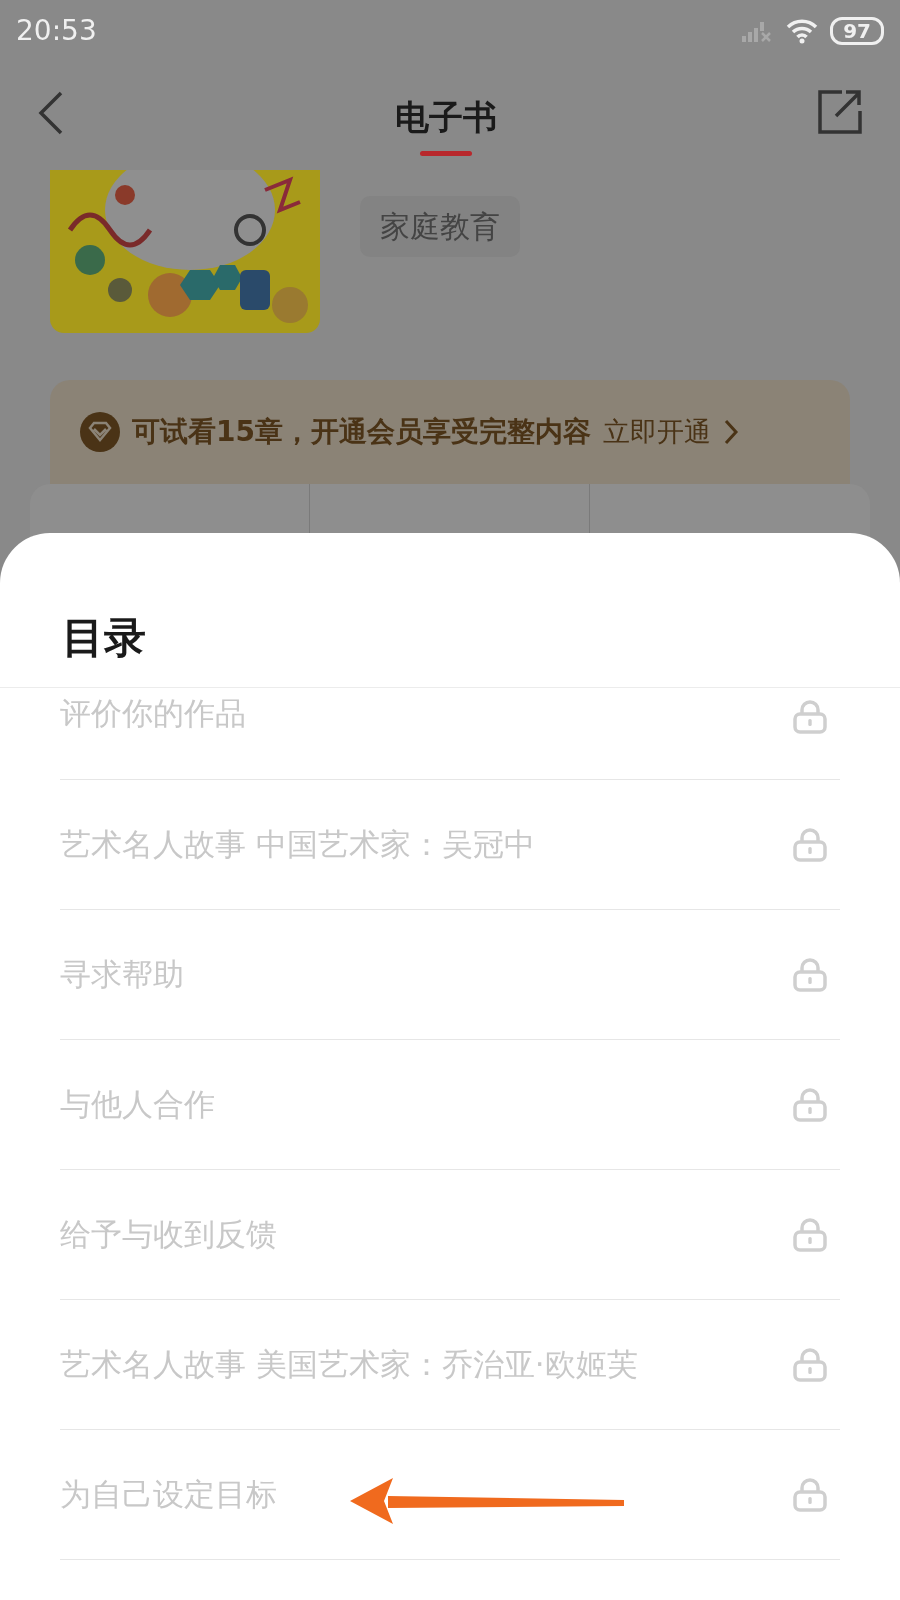 The width and height of the screenshot is (900, 1600). I want to click on membership-banner: 可试看15章，开通会员享受完整内容 立即开通, so click(450, 432).